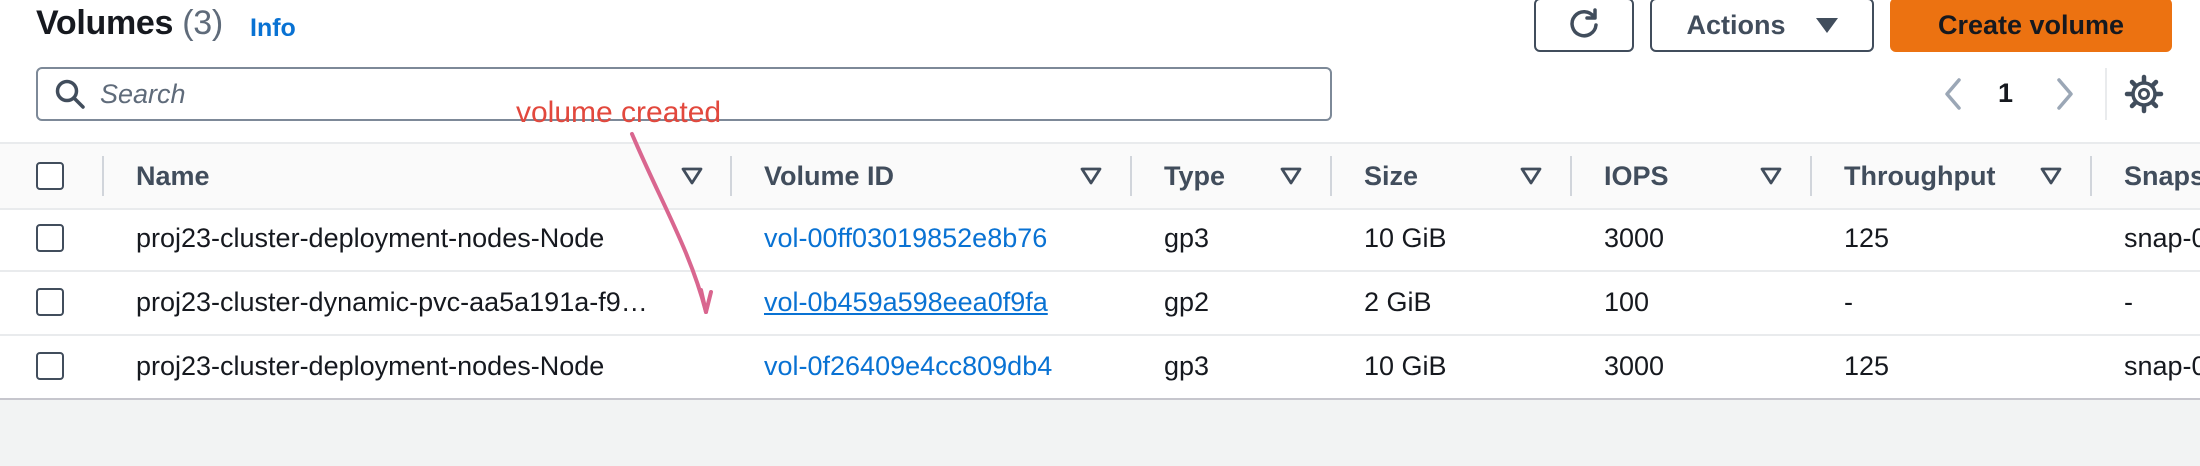 This screenshot has height=466, width=2200. What do you see at coordinates (905, 238) in the screenshot?
I see `volume-id-link: vol-00ff03019852e8b76` at bounding box center [905, 238].